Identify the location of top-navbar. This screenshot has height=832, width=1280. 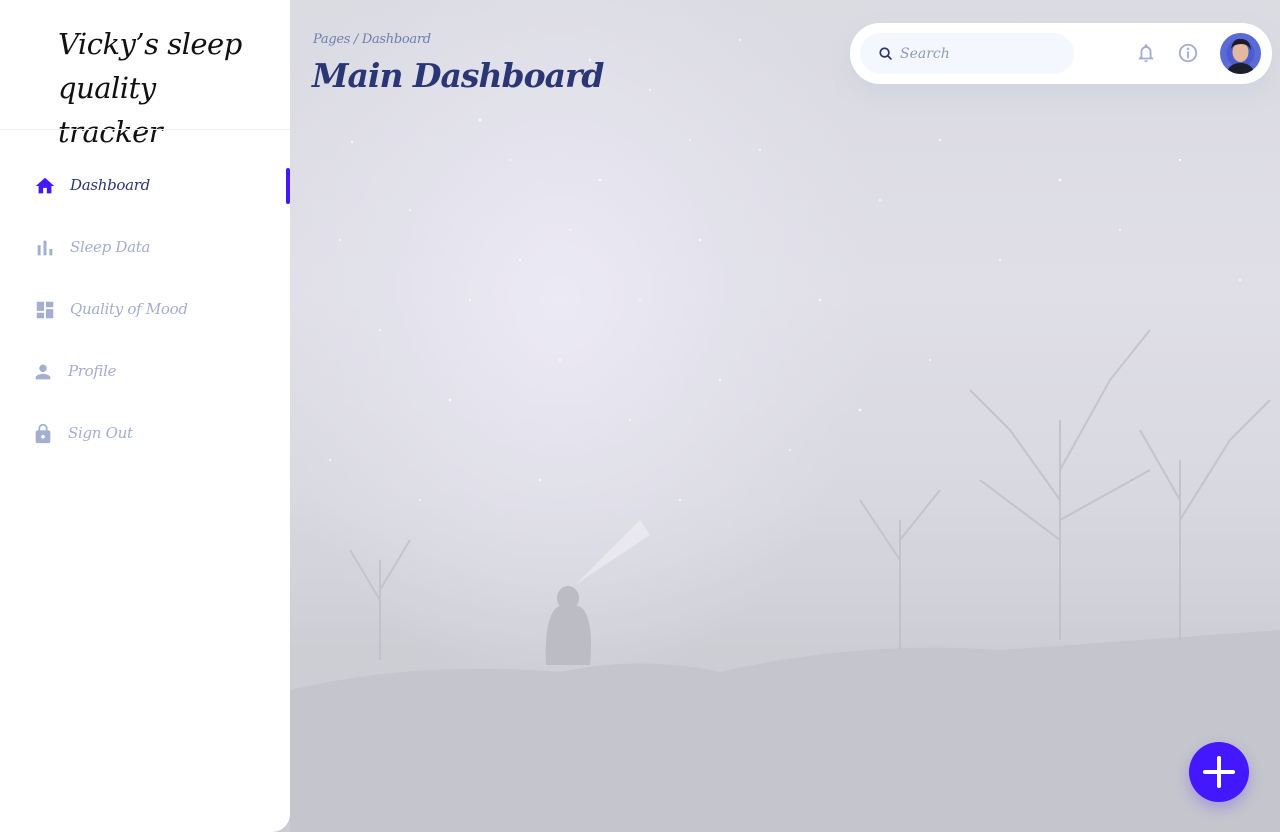
(1061, 53).